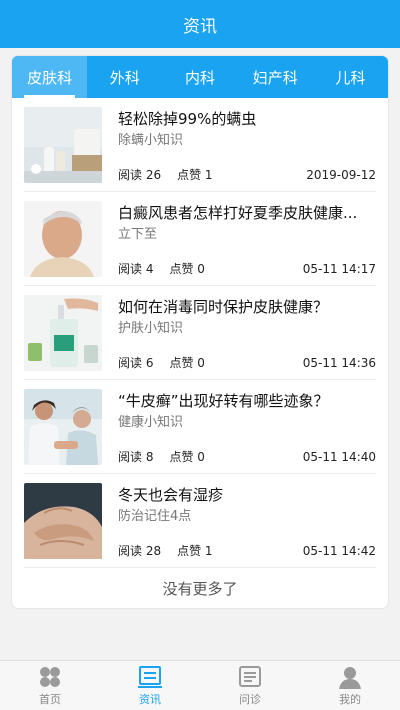  Describe the element at coordinates (124, 77) in the screenshot. I see `tab-surgery: 外科` at that location.